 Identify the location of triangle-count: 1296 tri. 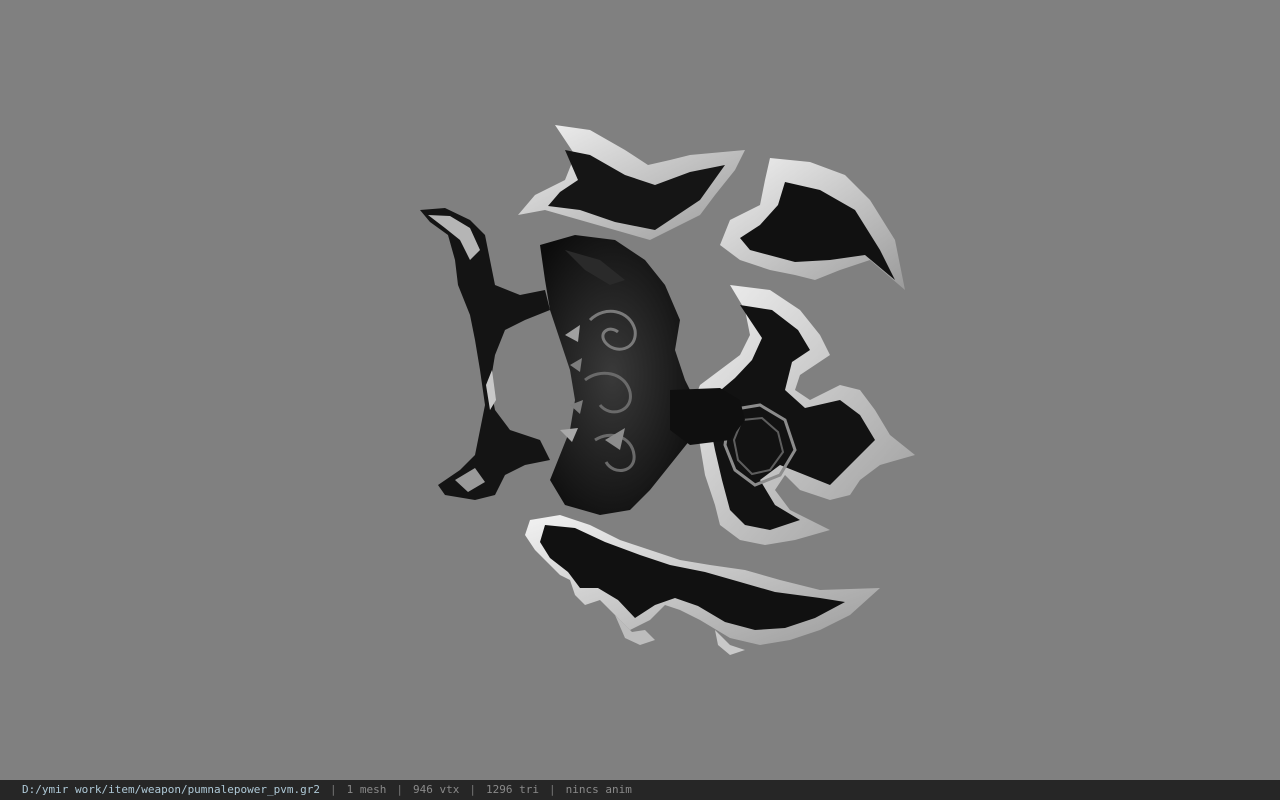
(512, 789).